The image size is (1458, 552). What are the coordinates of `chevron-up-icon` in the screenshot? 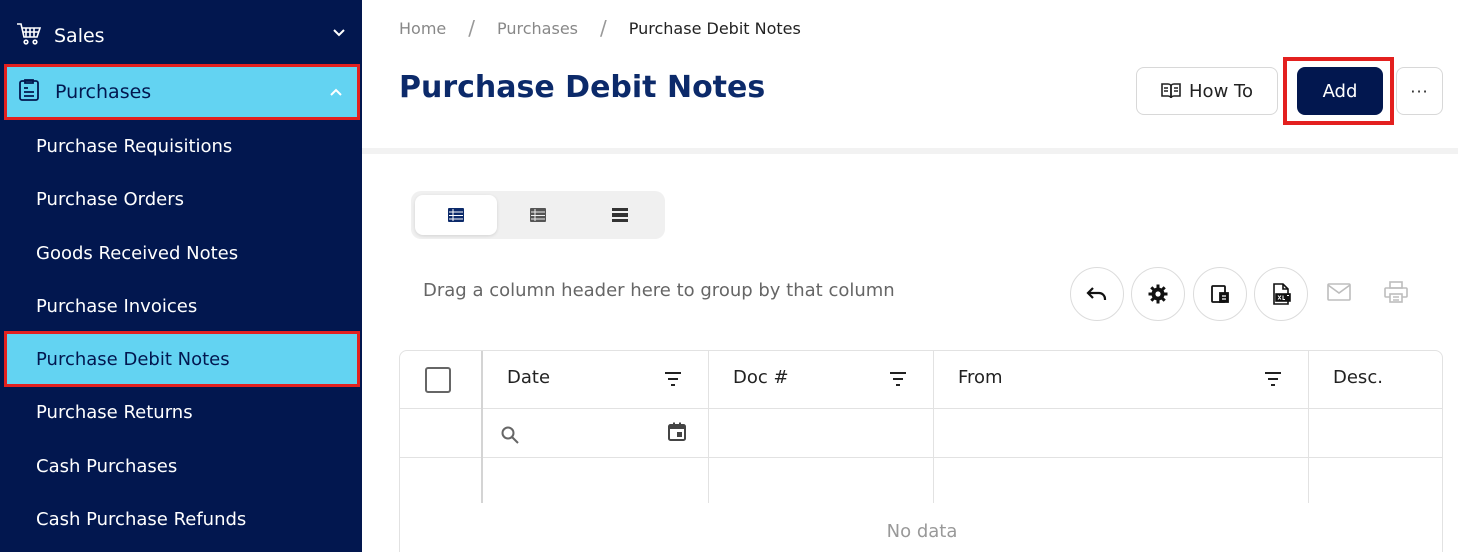 It's located at (336, 92).